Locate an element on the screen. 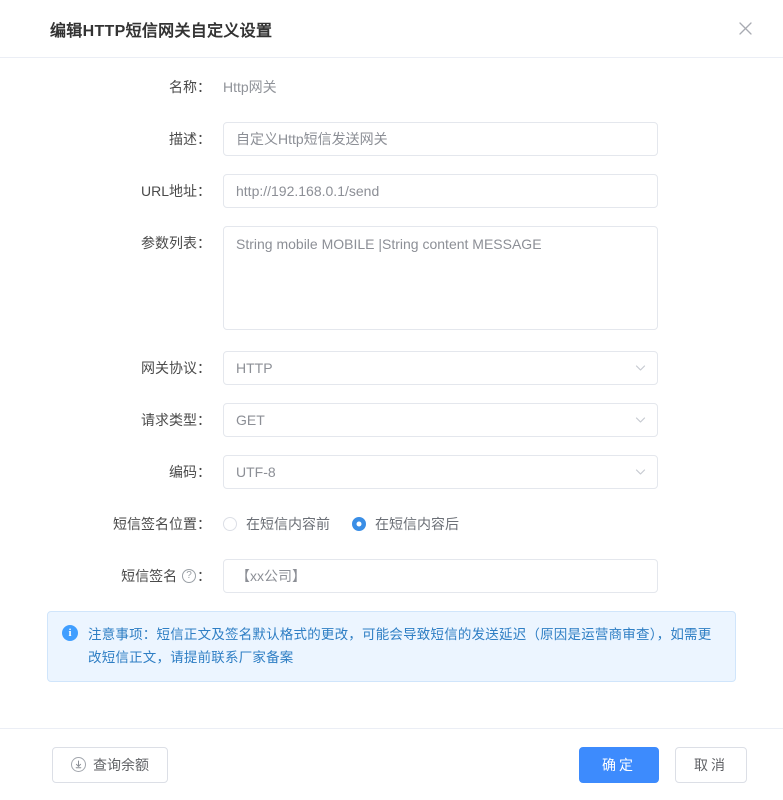 This screenshot has height=800, width=783. name-label: 名称： is located at coordinates (190, 87).